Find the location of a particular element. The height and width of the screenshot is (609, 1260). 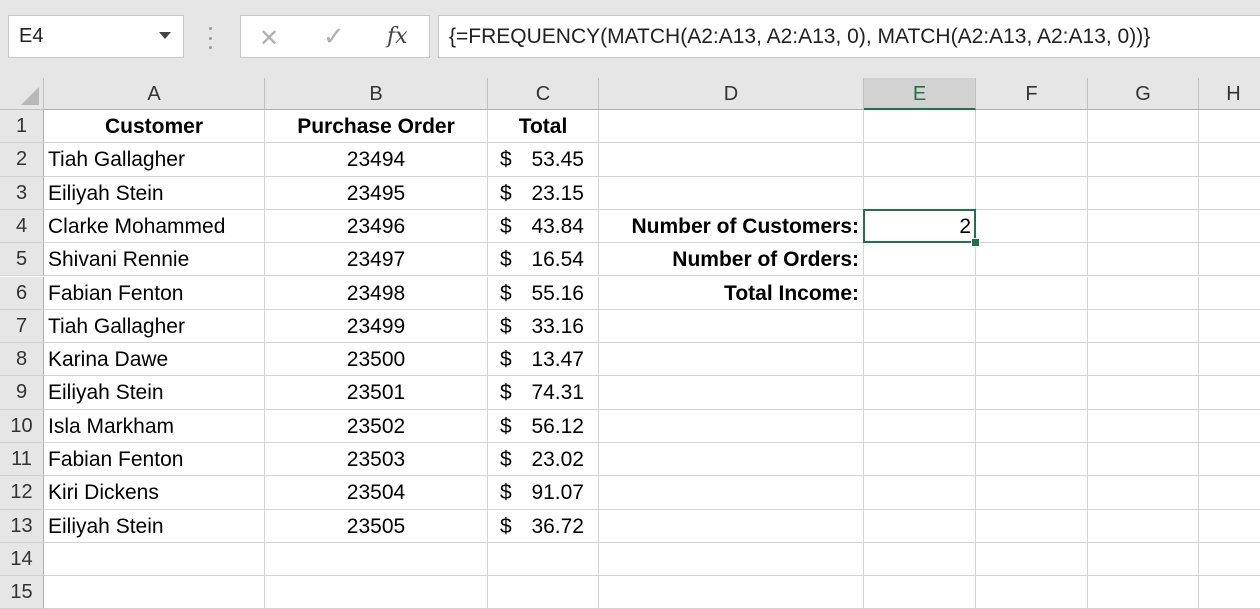

order-cell: 23495 is located at coordinates (376, 193).